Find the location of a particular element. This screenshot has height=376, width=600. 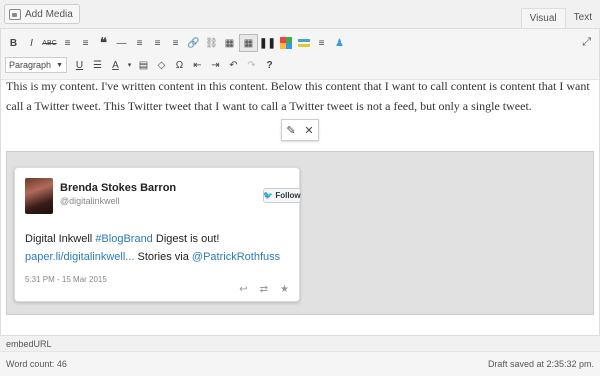

add-media-label: Add Media is located at coordinates (49, 14).